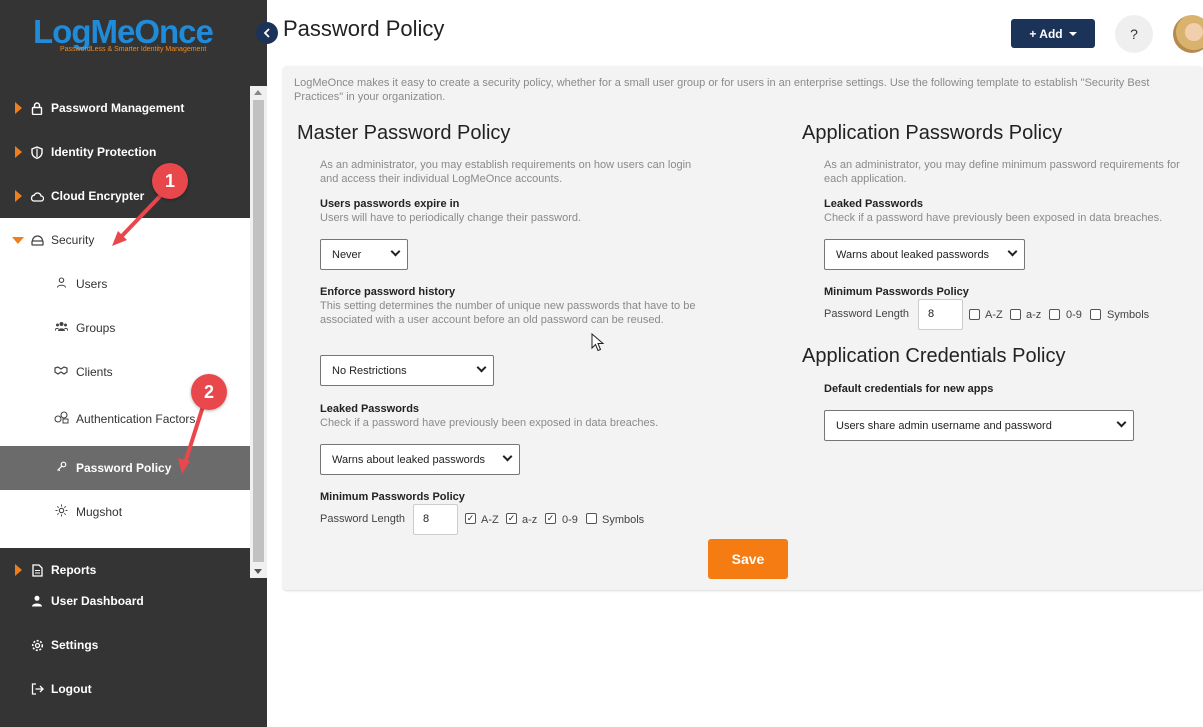 This screenshot has height=727, width=1203. What do you see at coordinates (530, 520) in the screenshot?
I see `lowercase-label: a-z` at bounding box center [530, 520].